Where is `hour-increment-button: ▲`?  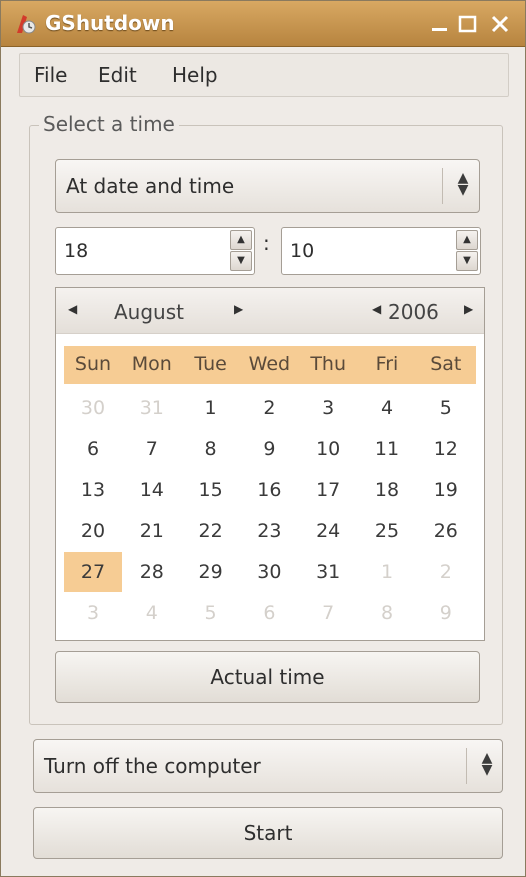 hour-increment-button: ▲ is located at coordinates (241, 240).